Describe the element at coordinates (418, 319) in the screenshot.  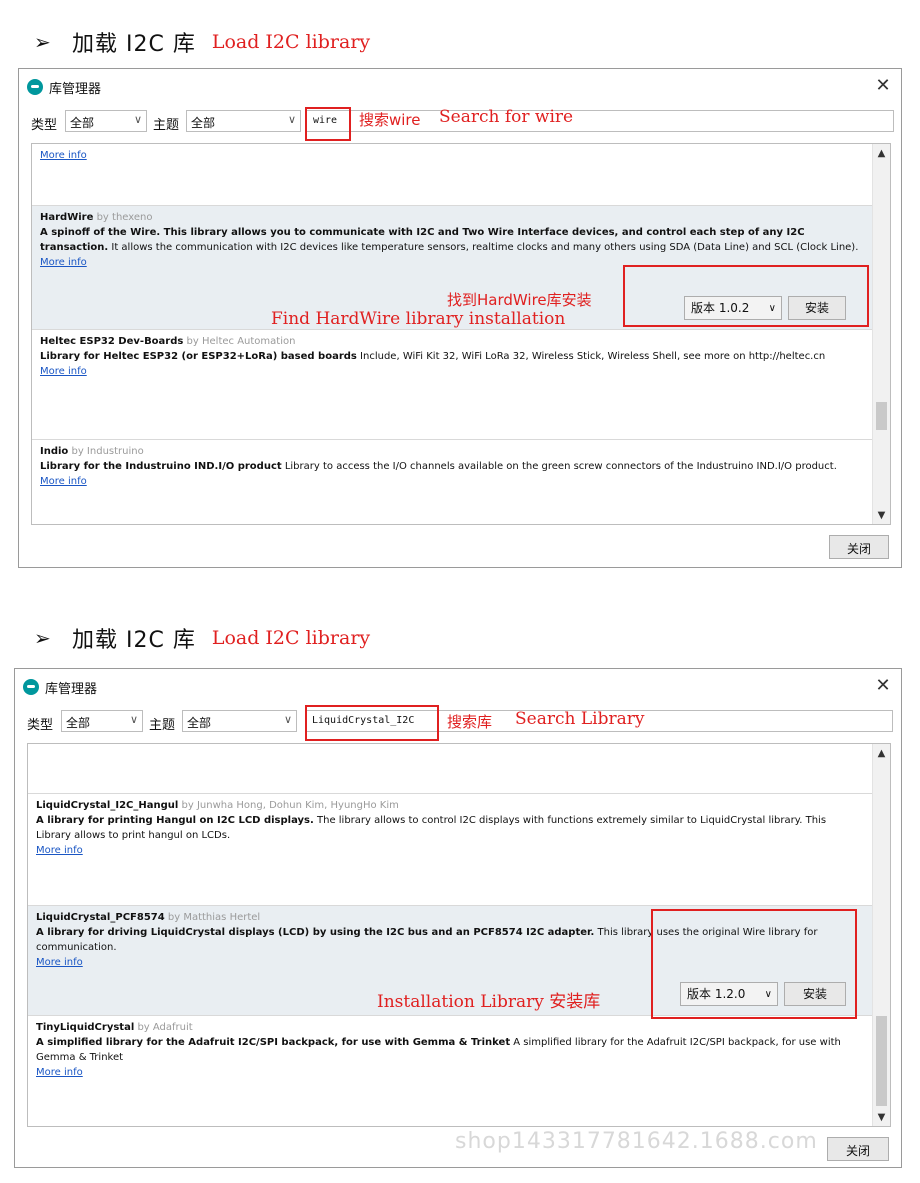
I see `annotation-en: Find HardWire library installation` at that location.